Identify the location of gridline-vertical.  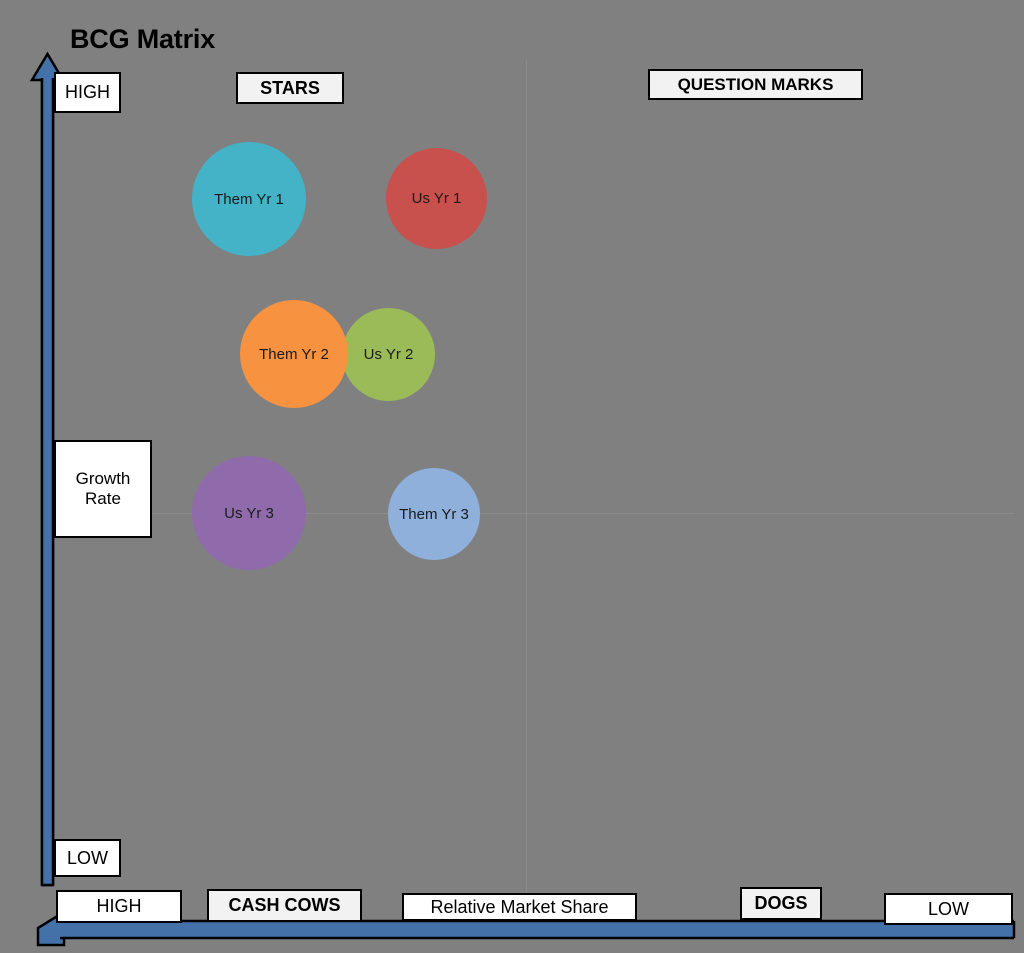
(526, 495).